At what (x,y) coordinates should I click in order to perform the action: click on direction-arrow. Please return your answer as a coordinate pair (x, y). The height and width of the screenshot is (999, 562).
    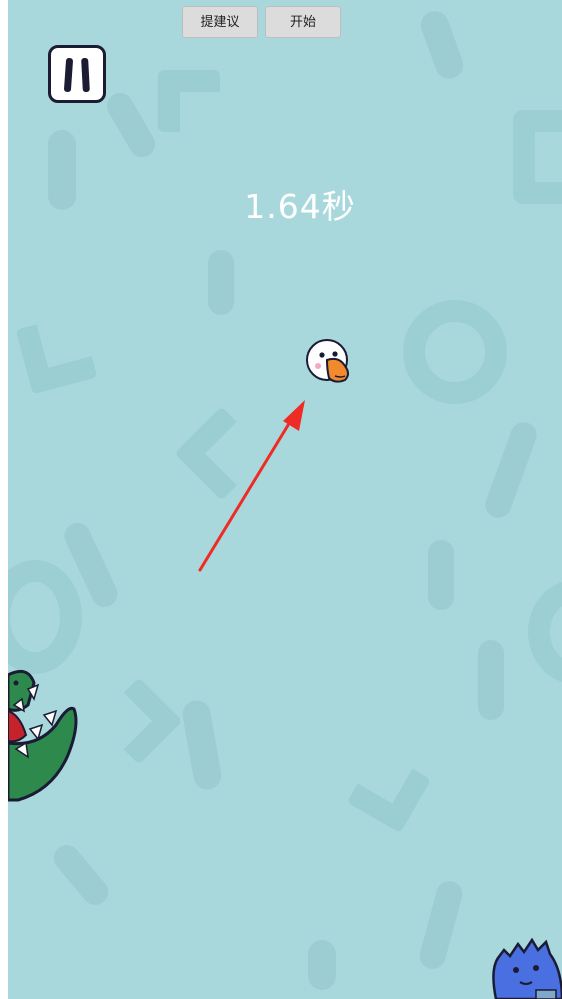
    Looking at the image, I should click on (251, 486).